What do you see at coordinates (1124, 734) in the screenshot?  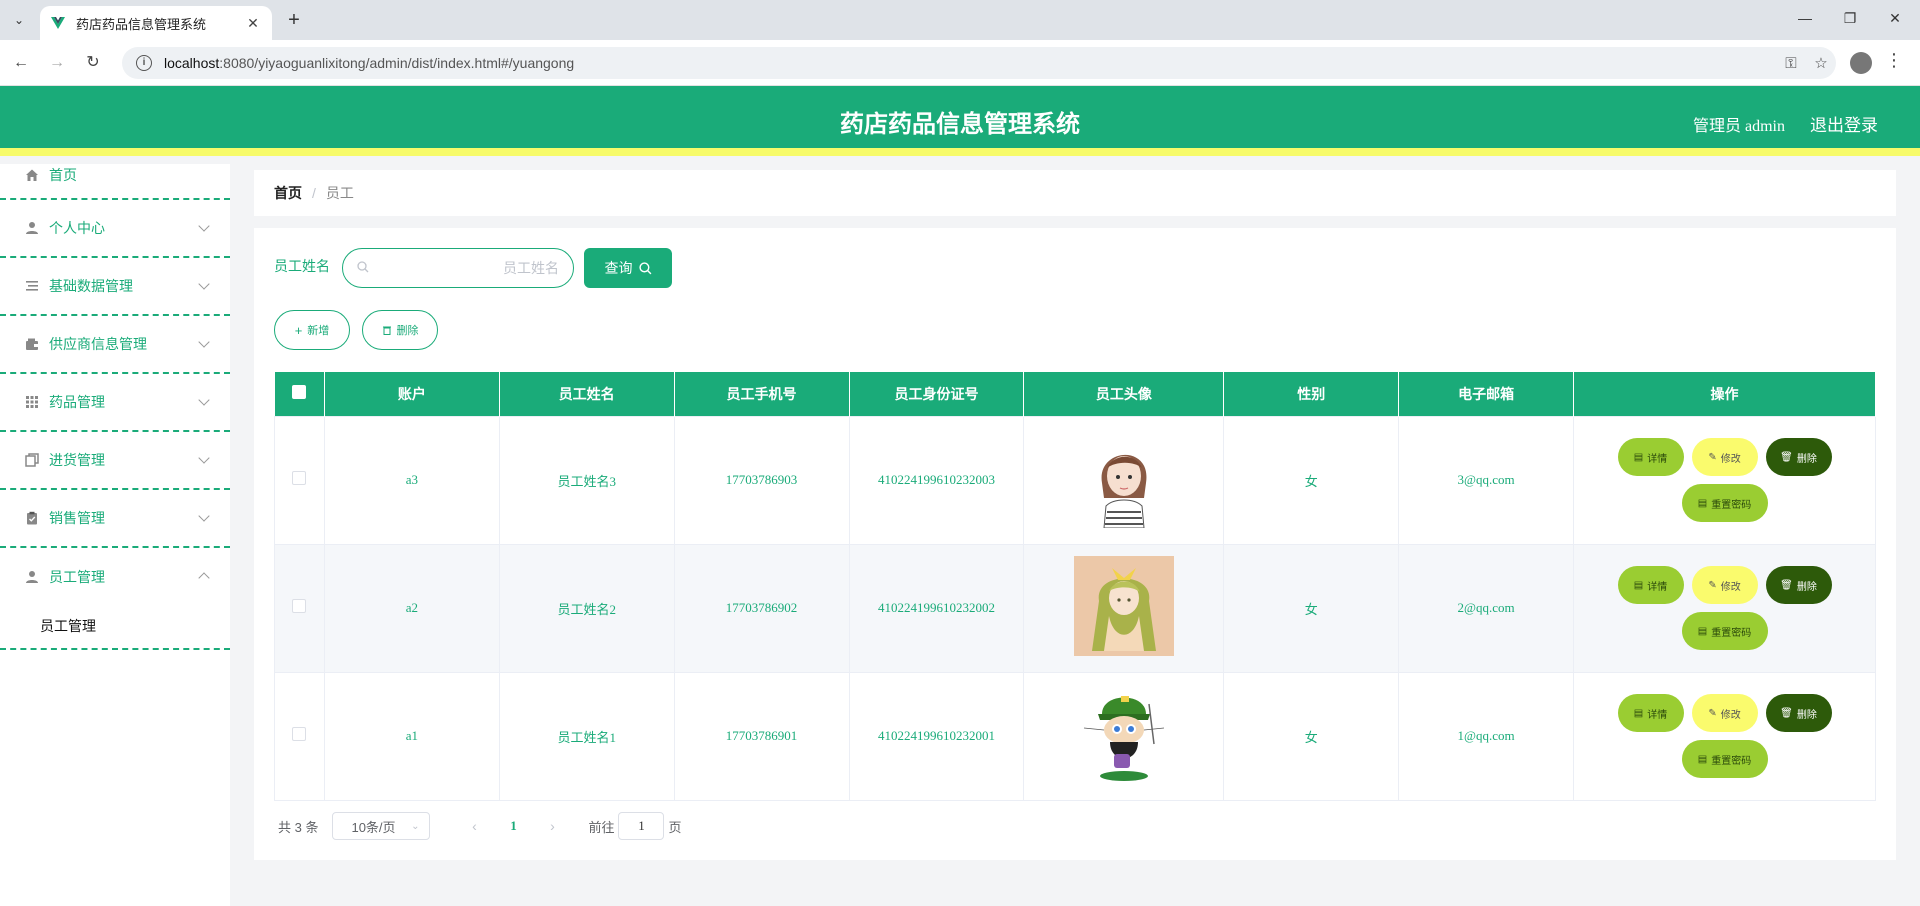 I see `octocat-avatar` at bounding box center [1124, 734].